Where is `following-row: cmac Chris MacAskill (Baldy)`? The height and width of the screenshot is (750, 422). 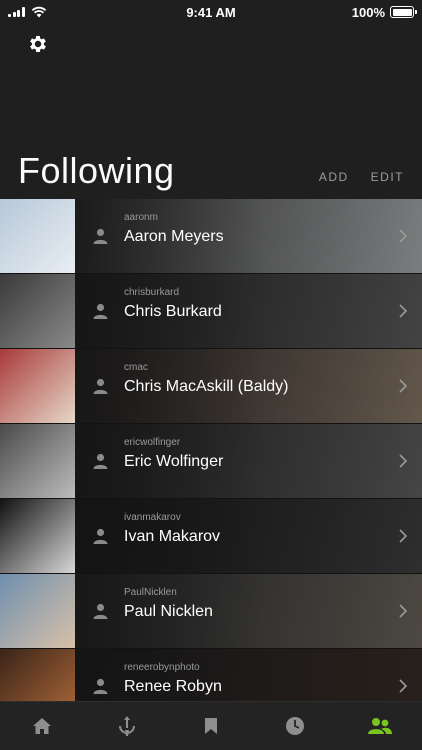 following-row: cmac Chris MacAskill (Baldy) is located at coordinates (211, 386).